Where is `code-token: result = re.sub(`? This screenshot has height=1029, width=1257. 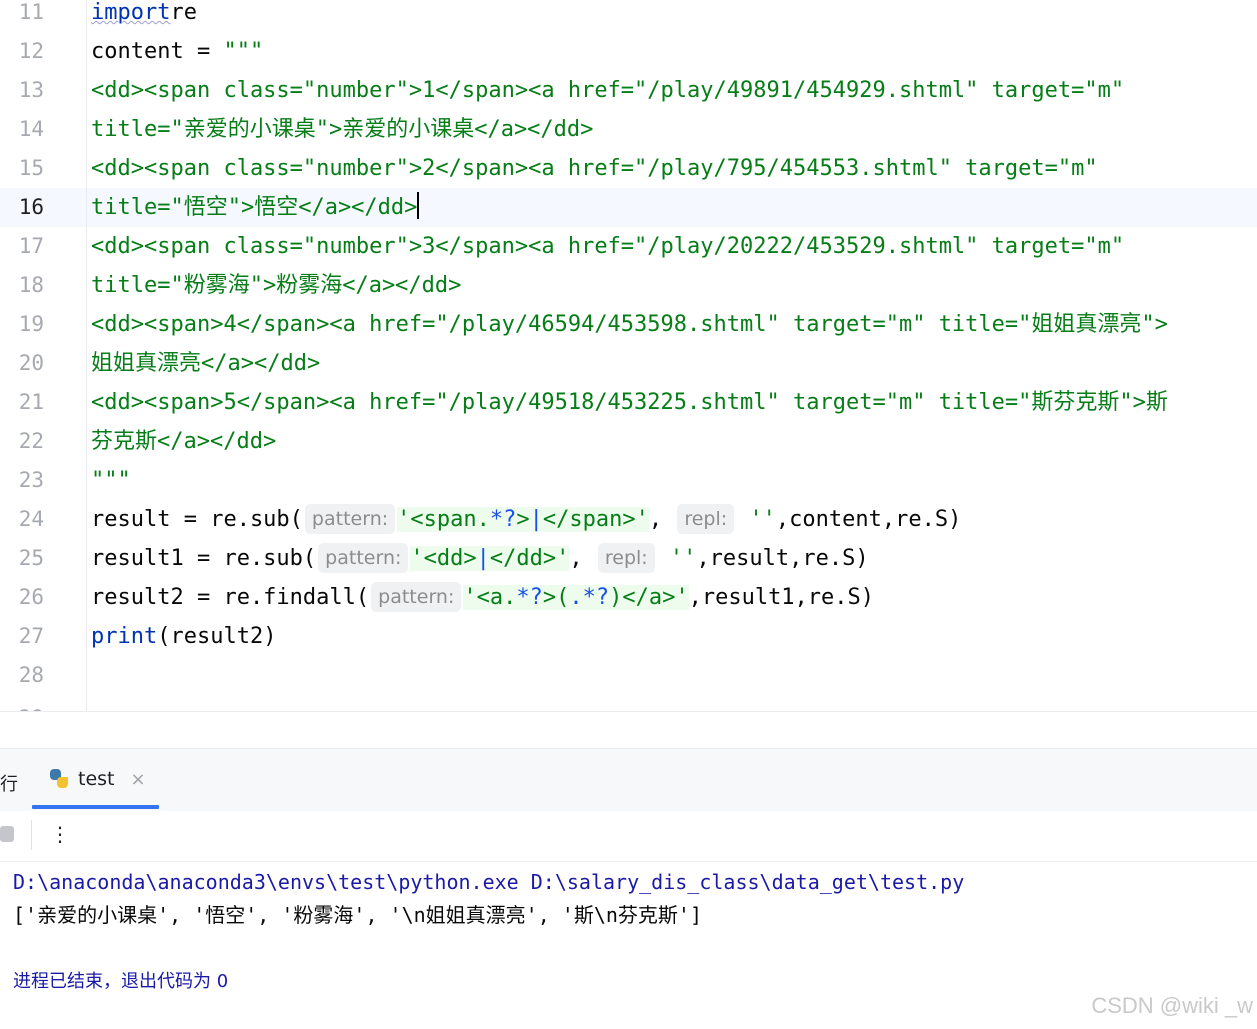
code-token: result = re.sub( is located at coordinates (197, 519).